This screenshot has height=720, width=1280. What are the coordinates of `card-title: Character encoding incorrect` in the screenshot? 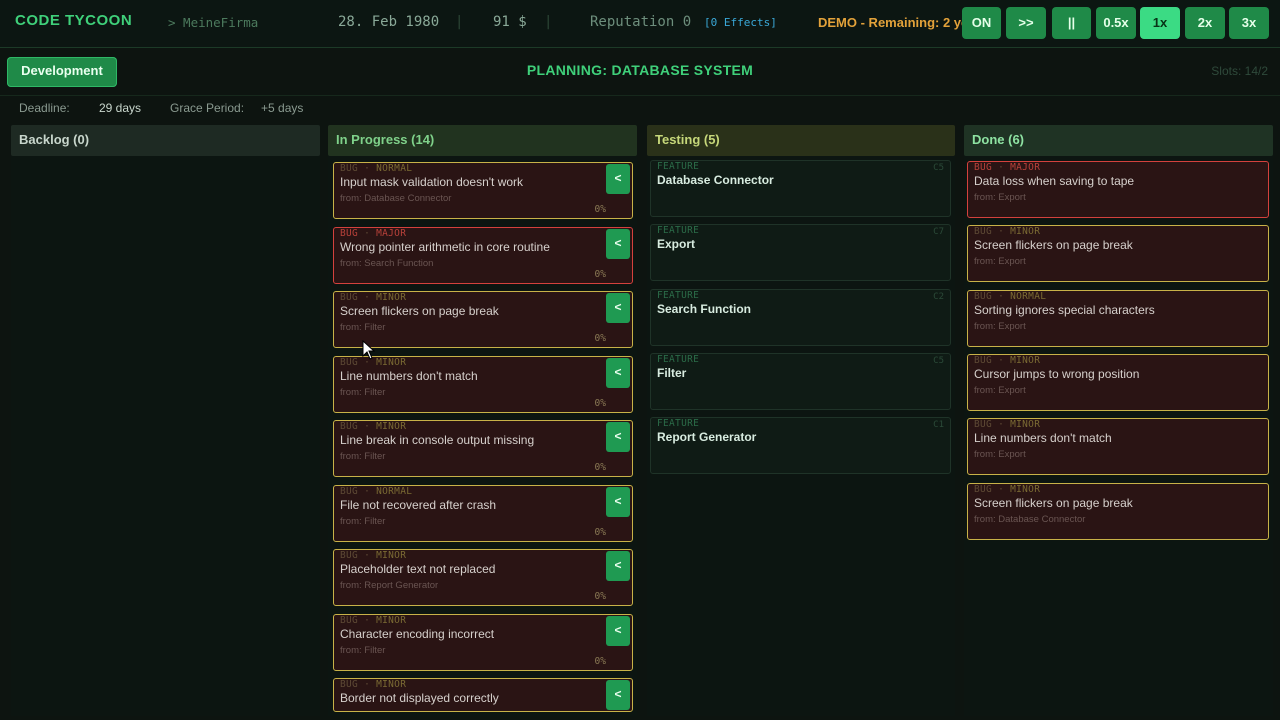 It's located at (417, 633).